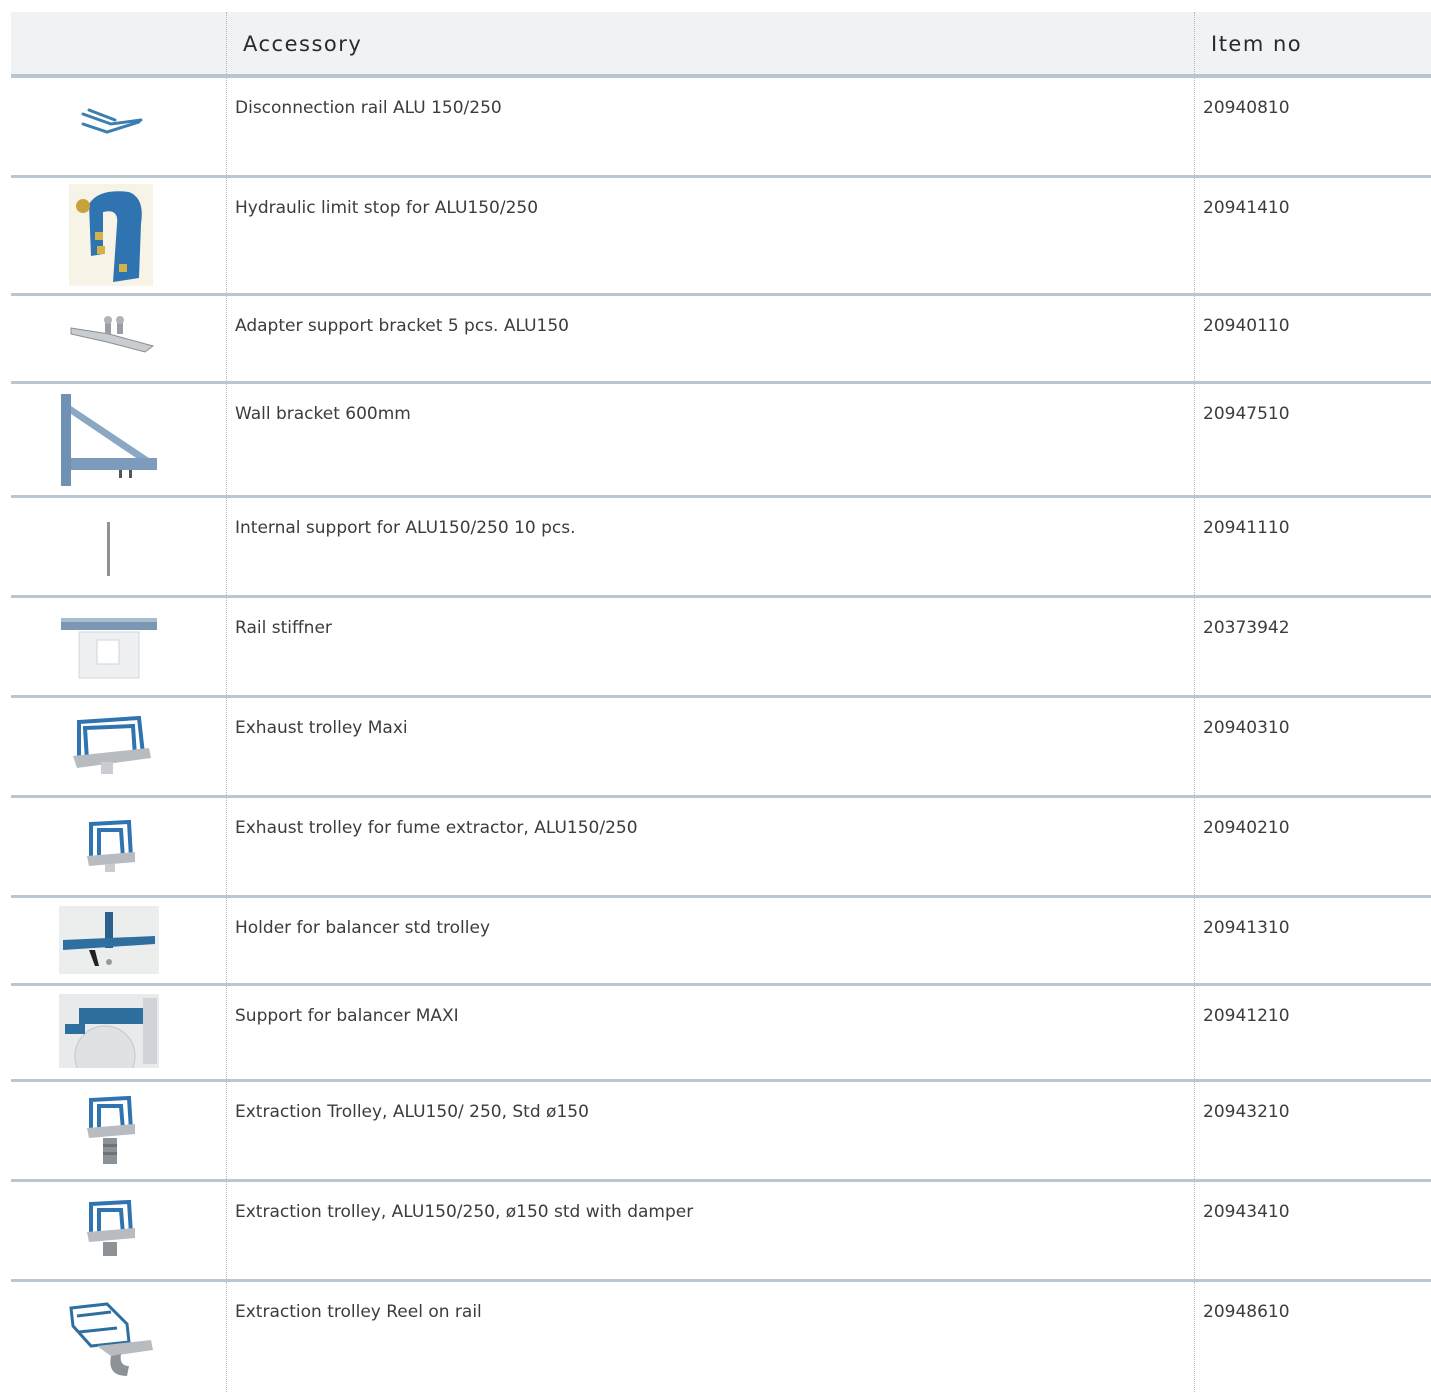 The image size is (1431, 1392). What do you see at coordinates (721, 1337) in the screenshot?
I see `table-row: Extraction trolley Reel on rail 20948610` at bounding box center [721, 1337].